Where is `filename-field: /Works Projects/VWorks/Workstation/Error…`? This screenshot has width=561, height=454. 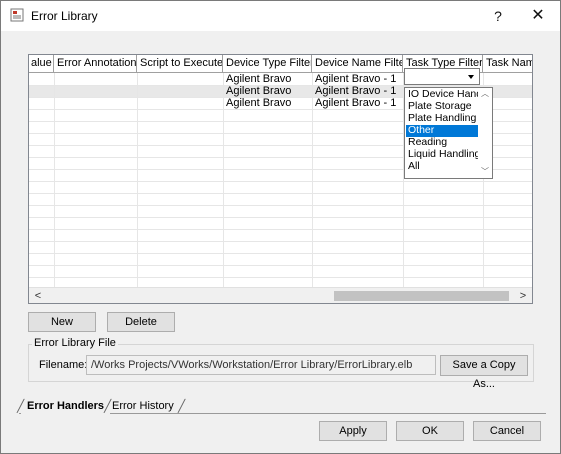
filename-field: /Works Projects/VWorks/Workstation/Error… is located at coordinates (261, 365).